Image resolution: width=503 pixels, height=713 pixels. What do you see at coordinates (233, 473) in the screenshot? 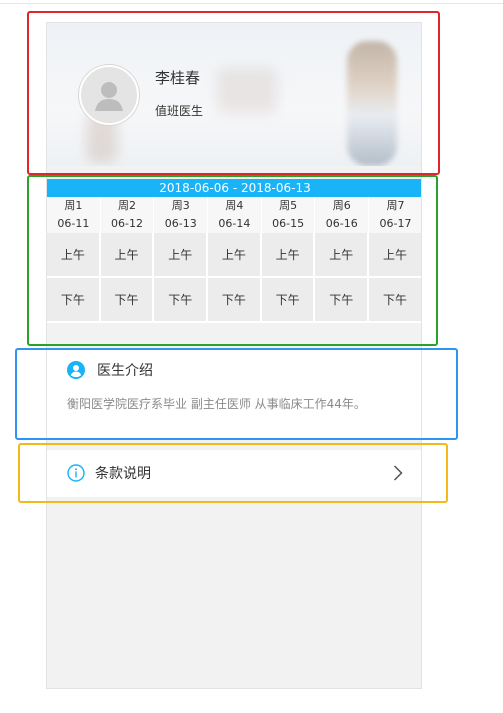
I see `annotation-box-terms` at bounding box center [233, 473].